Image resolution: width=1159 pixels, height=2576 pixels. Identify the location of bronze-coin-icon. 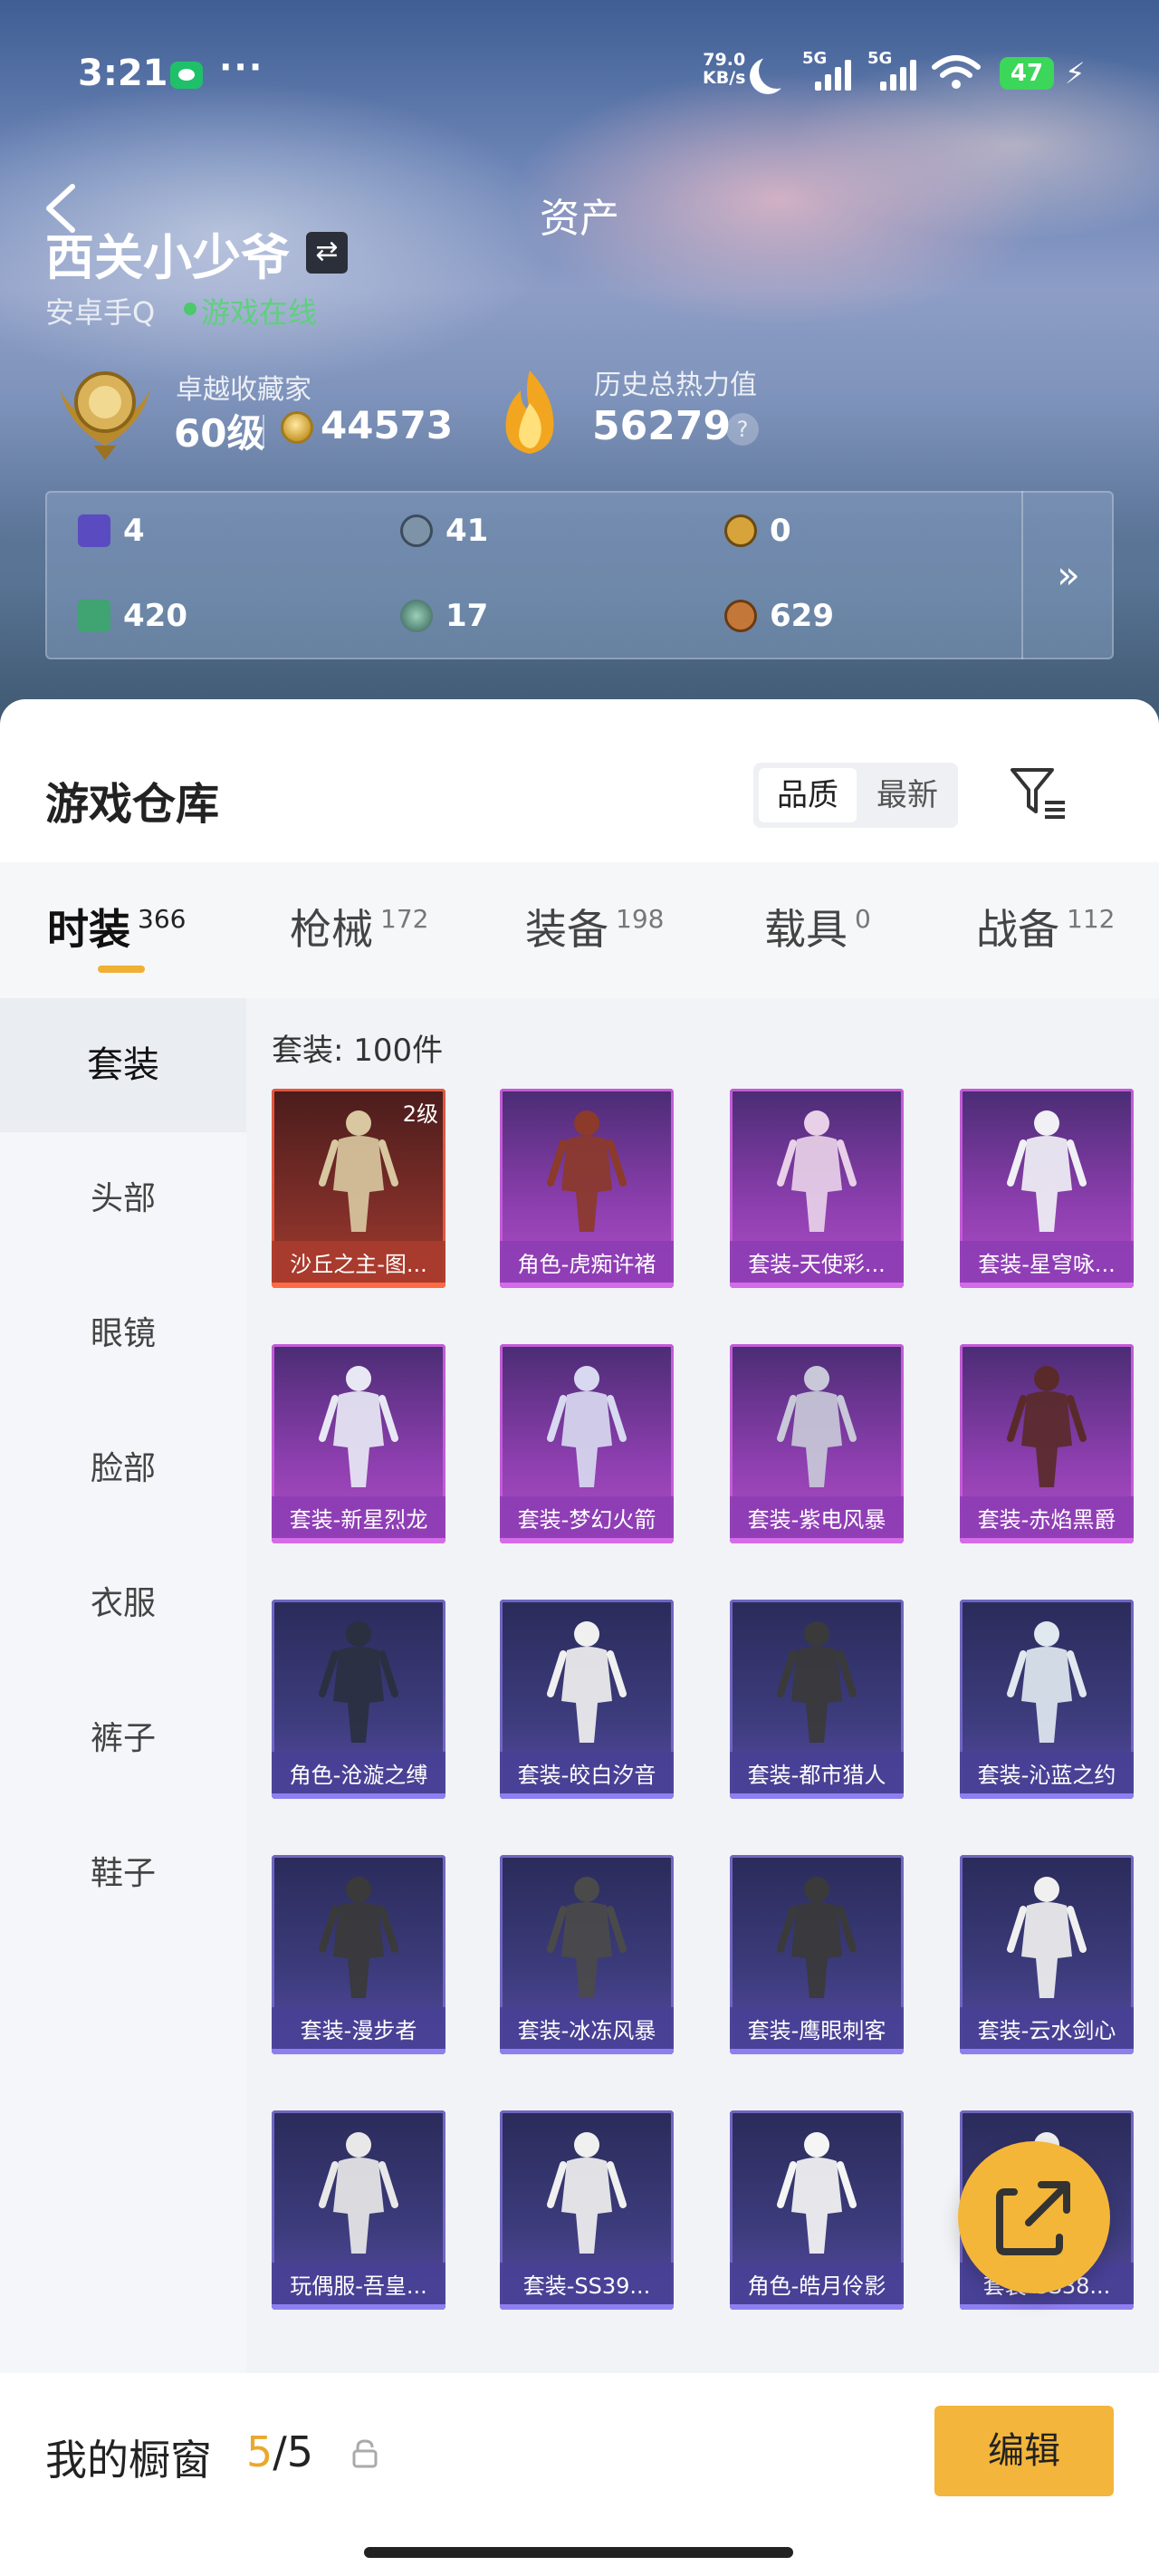
(740, 616).